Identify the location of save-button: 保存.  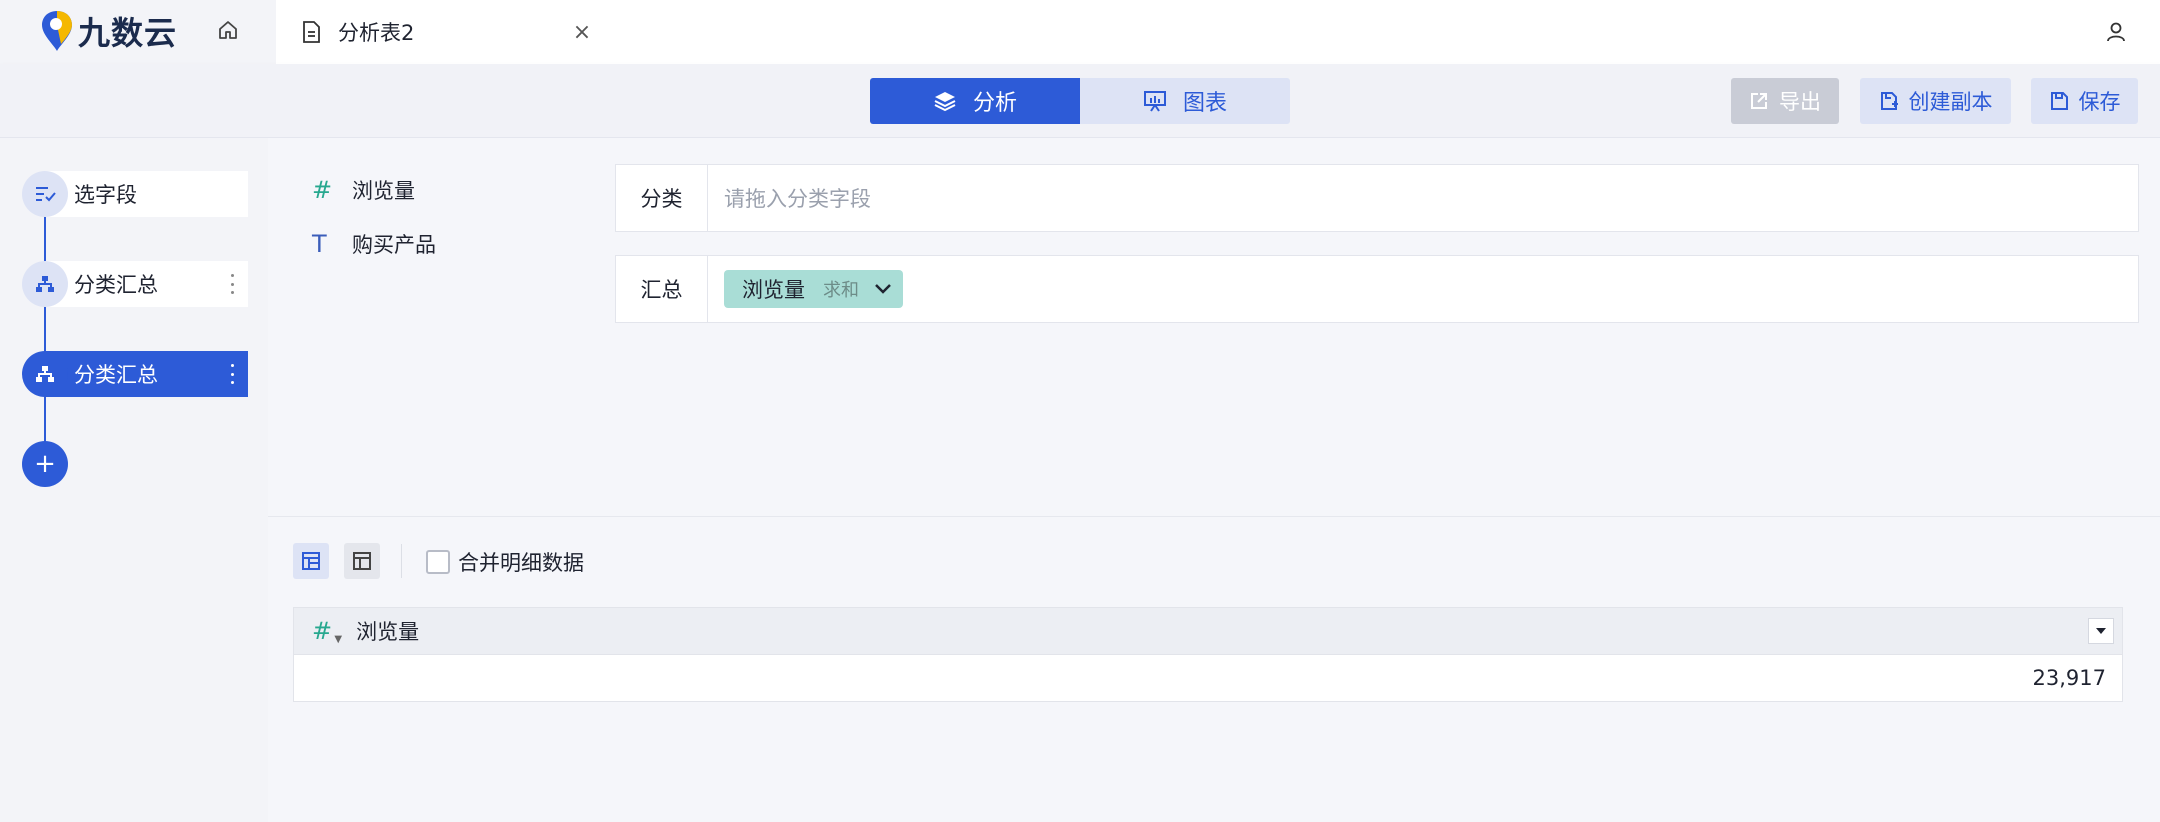
(2084, 101).